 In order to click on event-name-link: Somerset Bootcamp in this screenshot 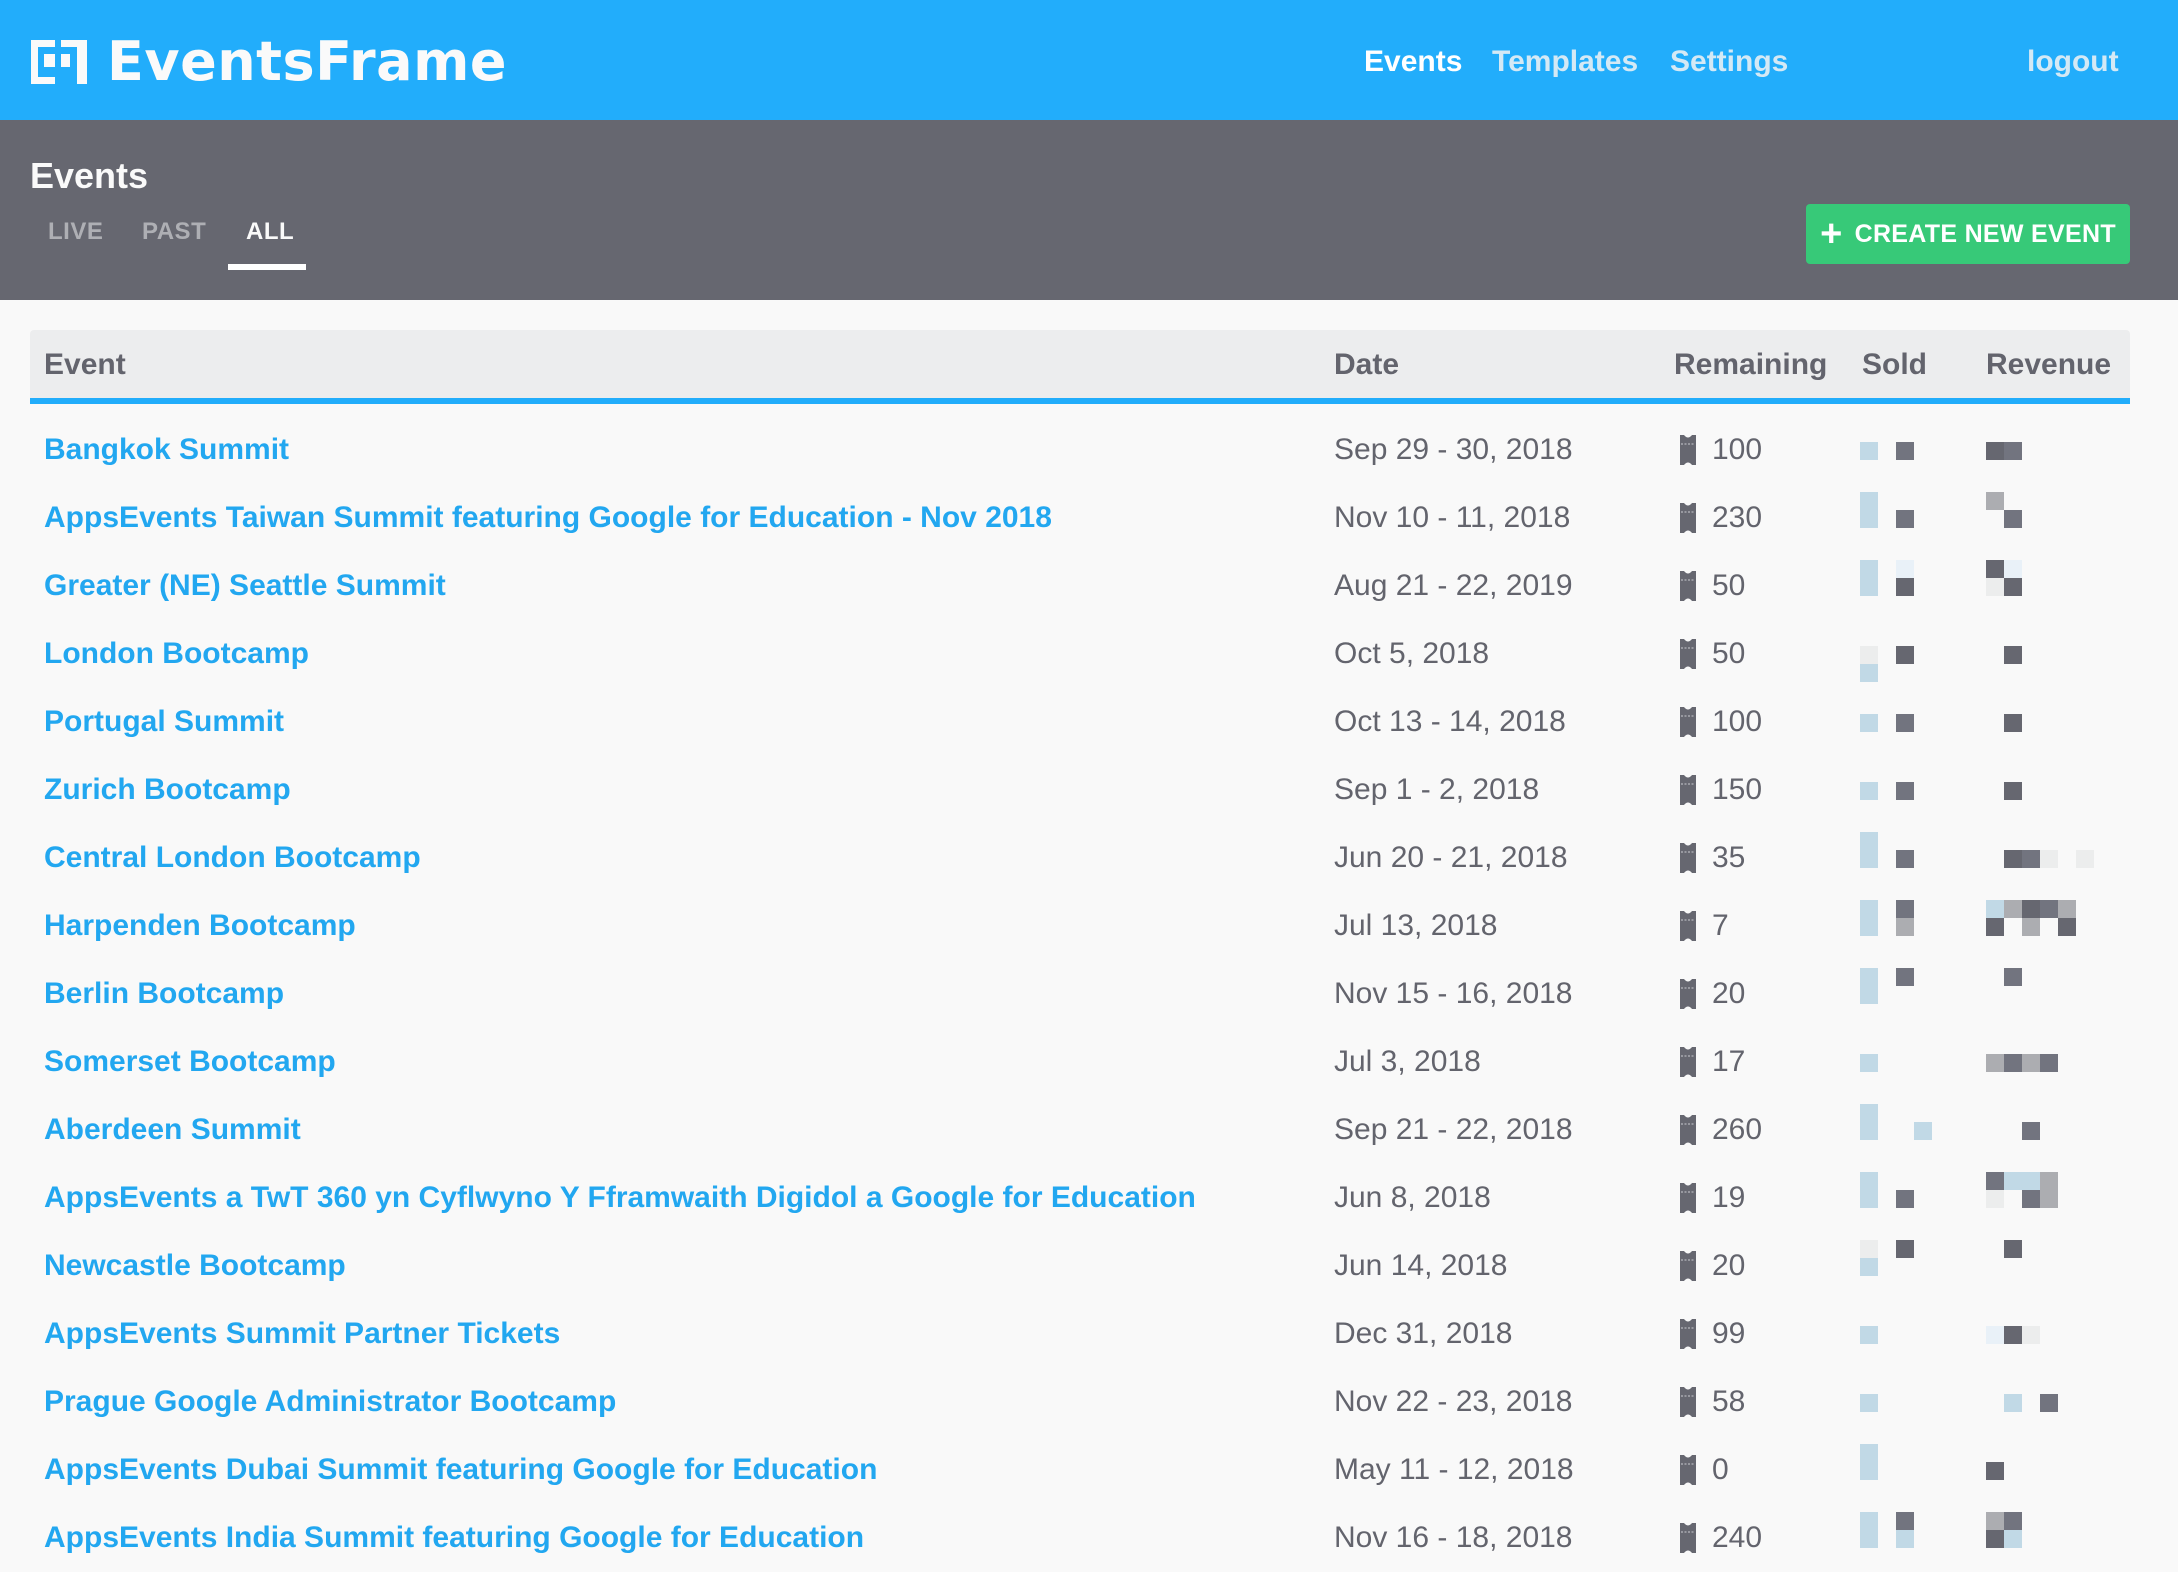, I will do `click(190, 1062)`.